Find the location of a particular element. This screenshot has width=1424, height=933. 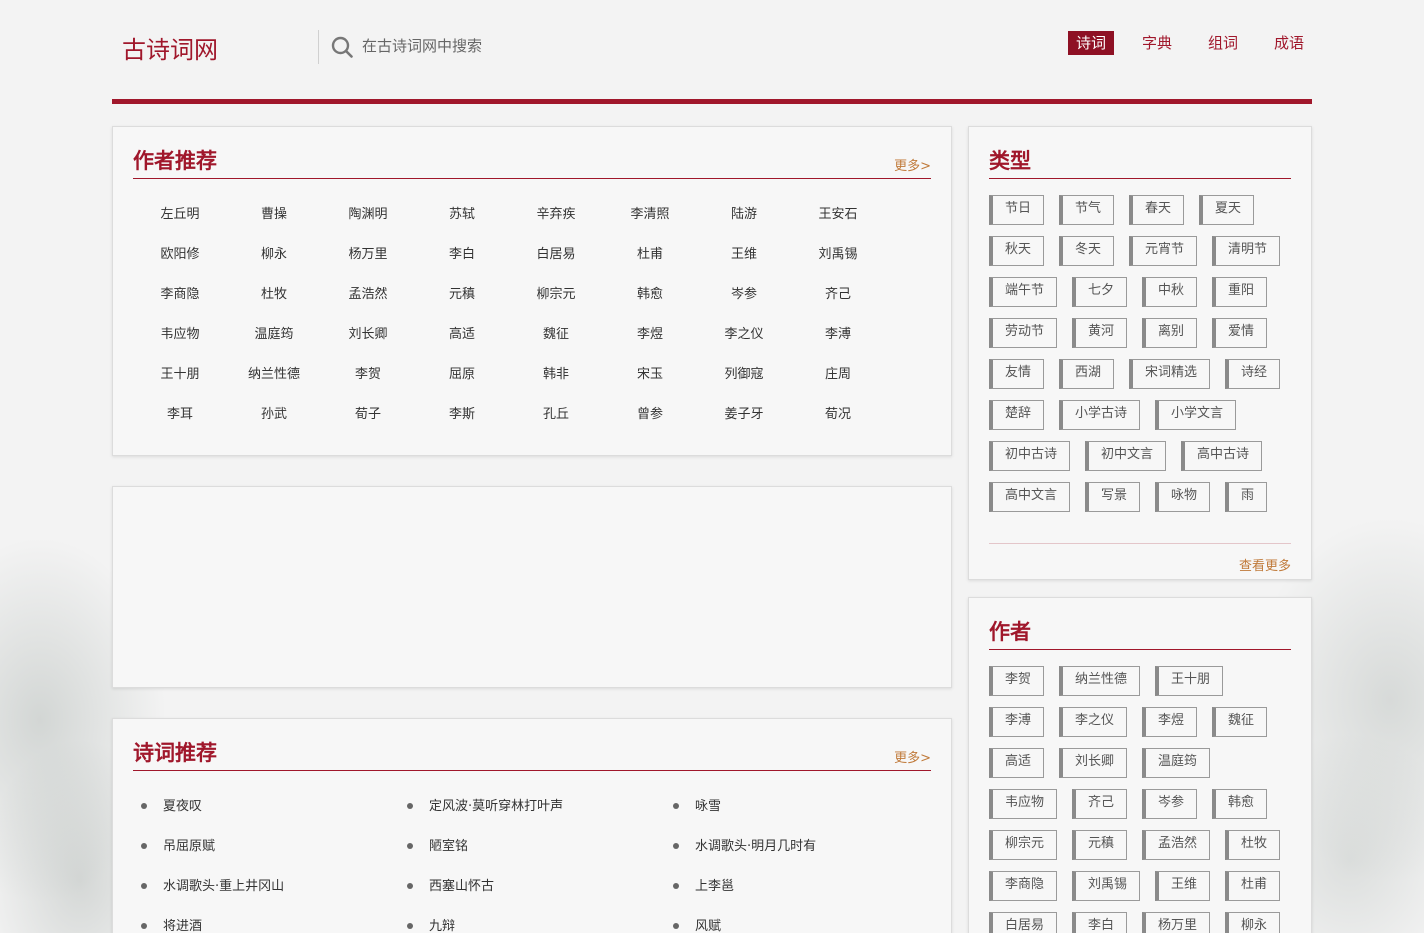

type-tag: 清明节 is located at coordinates (1246, 251).